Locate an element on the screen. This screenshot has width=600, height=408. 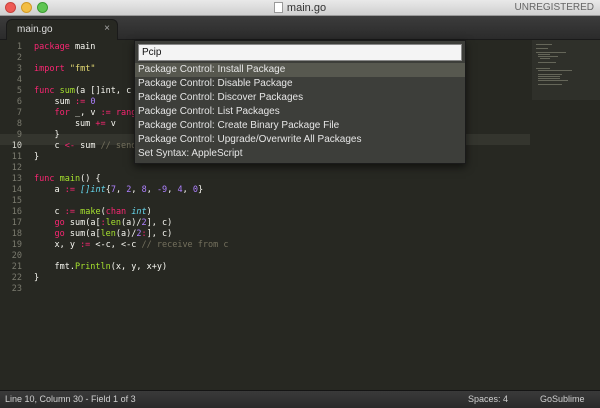
code-line: func main() { is located at coordinates (67, 179).